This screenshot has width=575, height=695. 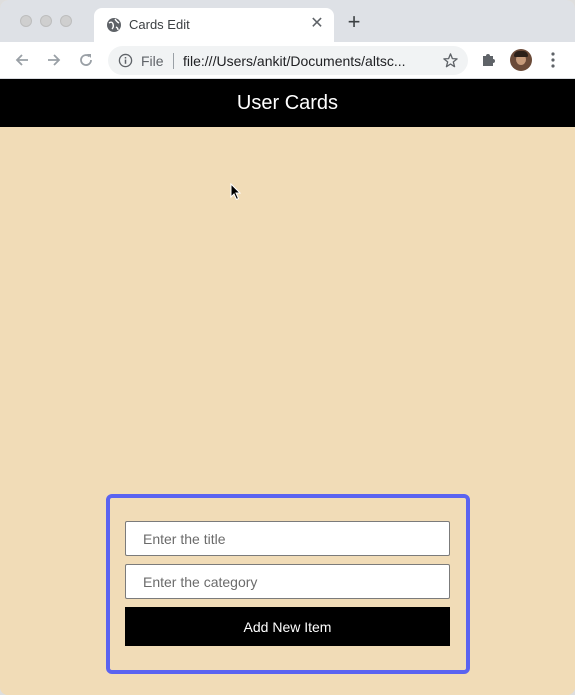 What do you see at coordinates (22, 60) in the screenshot?
I see `arrow-left-icon` at bounding box center [22, 60].